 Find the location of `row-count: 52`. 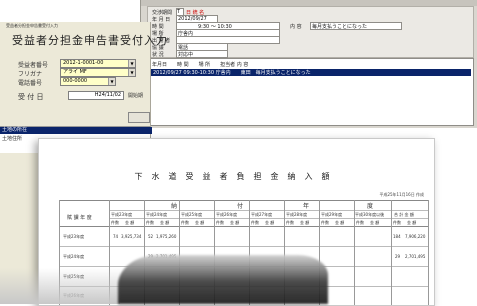

row-count: 52 is located at coordinates (151, 236).